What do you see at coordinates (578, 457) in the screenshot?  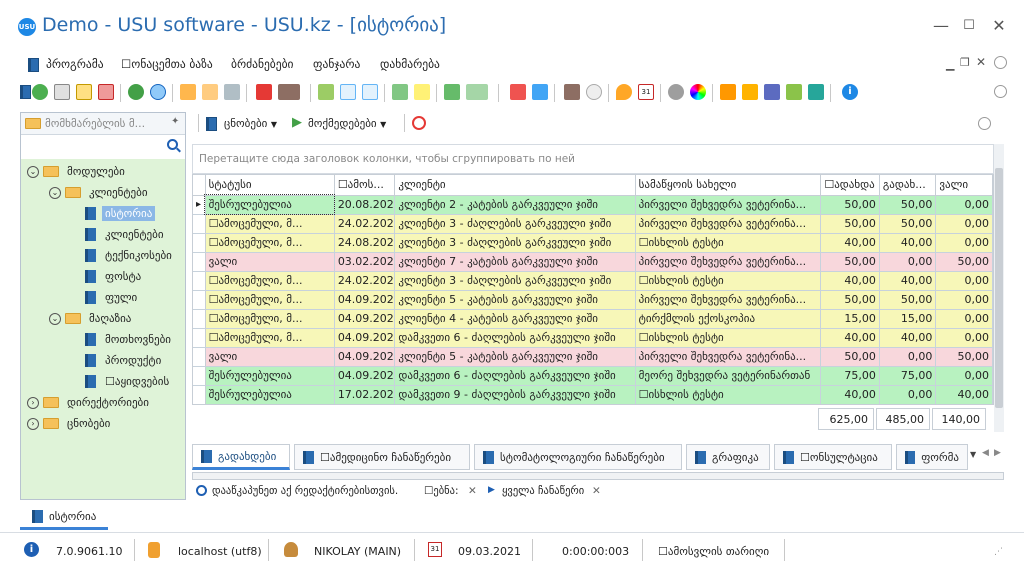 I see `tab-dental-records: სტომატოლოგიური ჩანაწერები` at bounding box center [578, 457].